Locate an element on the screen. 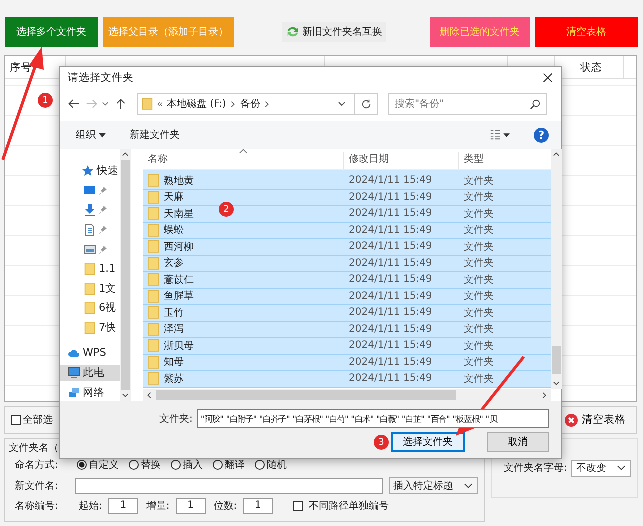 This screenshot has height=526, width=643. nav-item: WPS is located at coordinates (90, 353).